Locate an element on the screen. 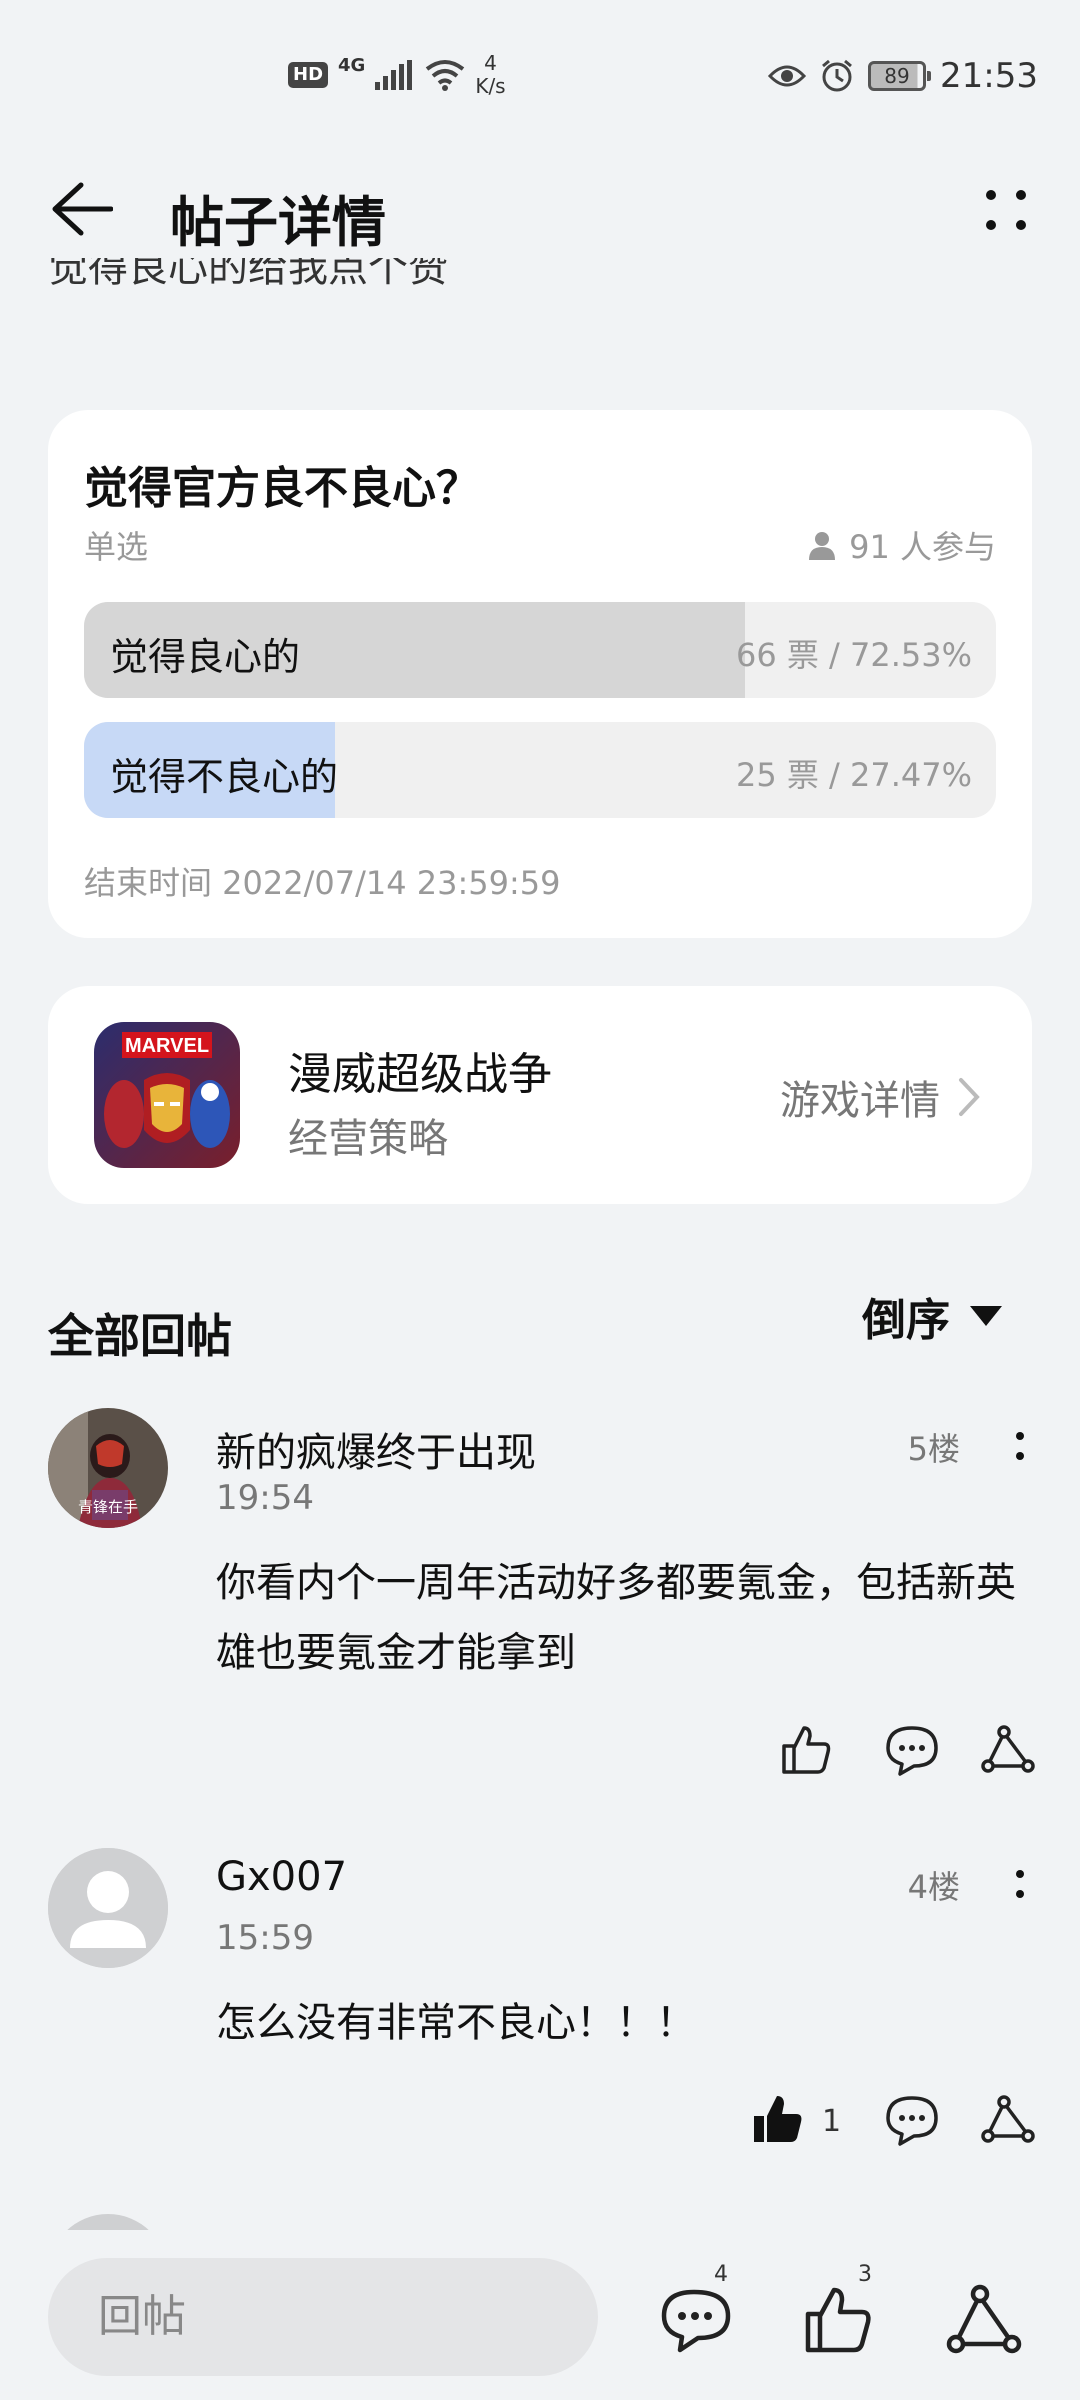 This screenshot has width=1080, height=2400. speed-unit: K/s is located at coordinates (490, 86).